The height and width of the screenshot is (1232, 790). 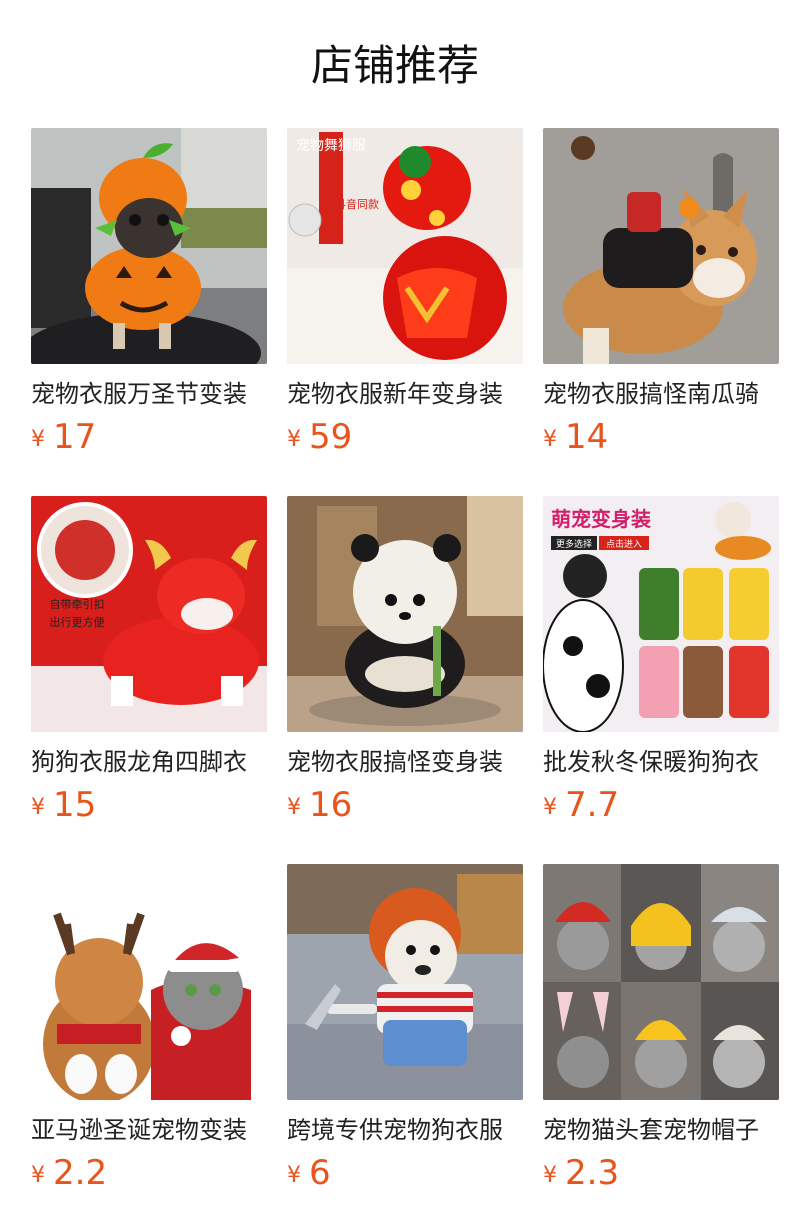 What do you see at coordinates (405, 1176) in the screenshot?
I see `product-price: ¥6` at bounding box center [405, 1176].